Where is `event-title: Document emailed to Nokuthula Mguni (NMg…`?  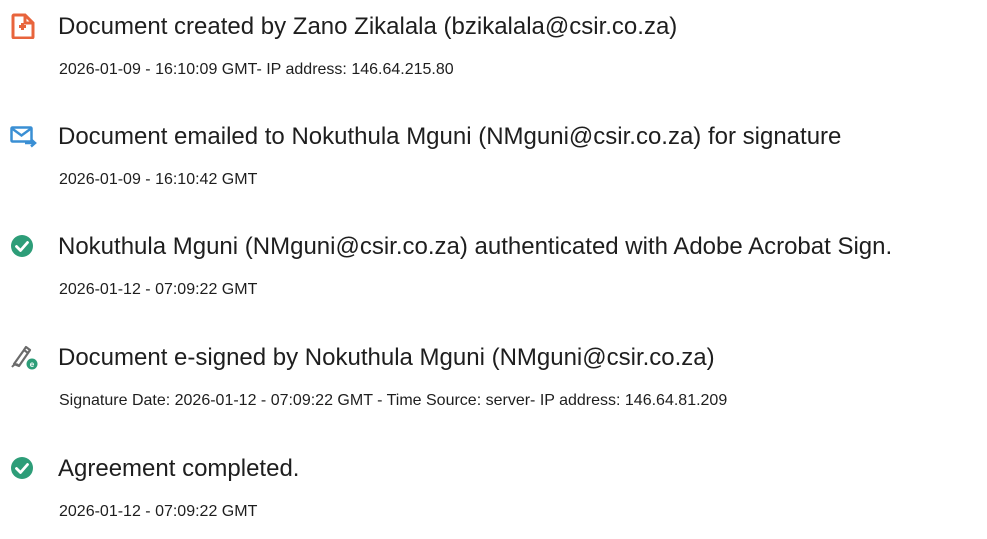
event-title: Document emailed to Nokuthula Mguni (NMg… is located at coordinates (450, 136).